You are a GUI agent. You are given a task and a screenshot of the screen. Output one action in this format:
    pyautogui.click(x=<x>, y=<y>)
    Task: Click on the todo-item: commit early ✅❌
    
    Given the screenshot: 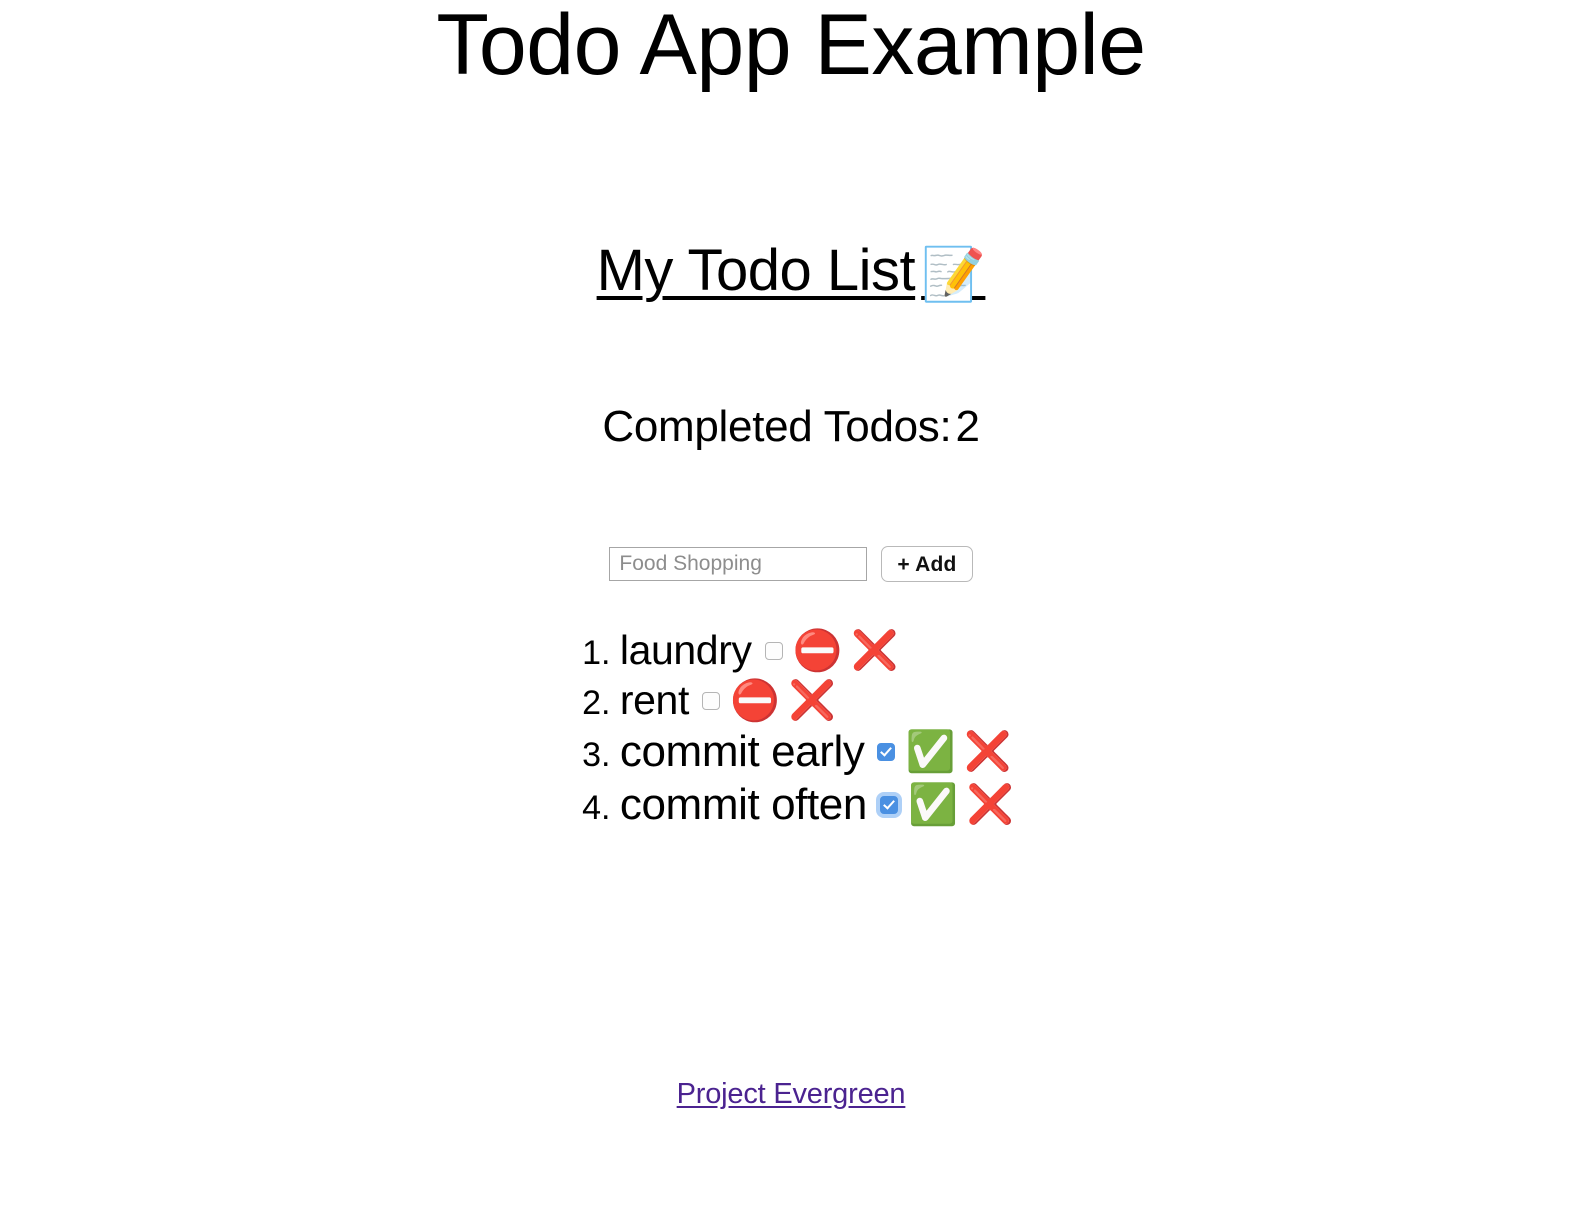 What is the action you would take?
    pyautogui.click(x=817, y=752)
    